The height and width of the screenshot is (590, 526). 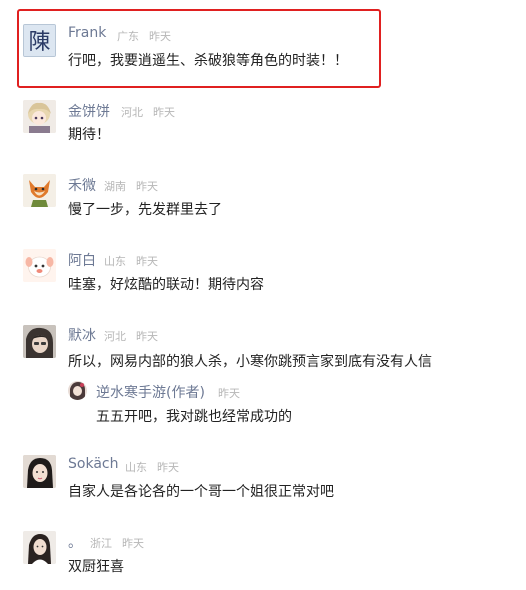 What do you see at coordinates (150, 392) in the screenshot?
I see `reply-user-name: 逆水寒手游(作者)` at bounding box center [150, 392].